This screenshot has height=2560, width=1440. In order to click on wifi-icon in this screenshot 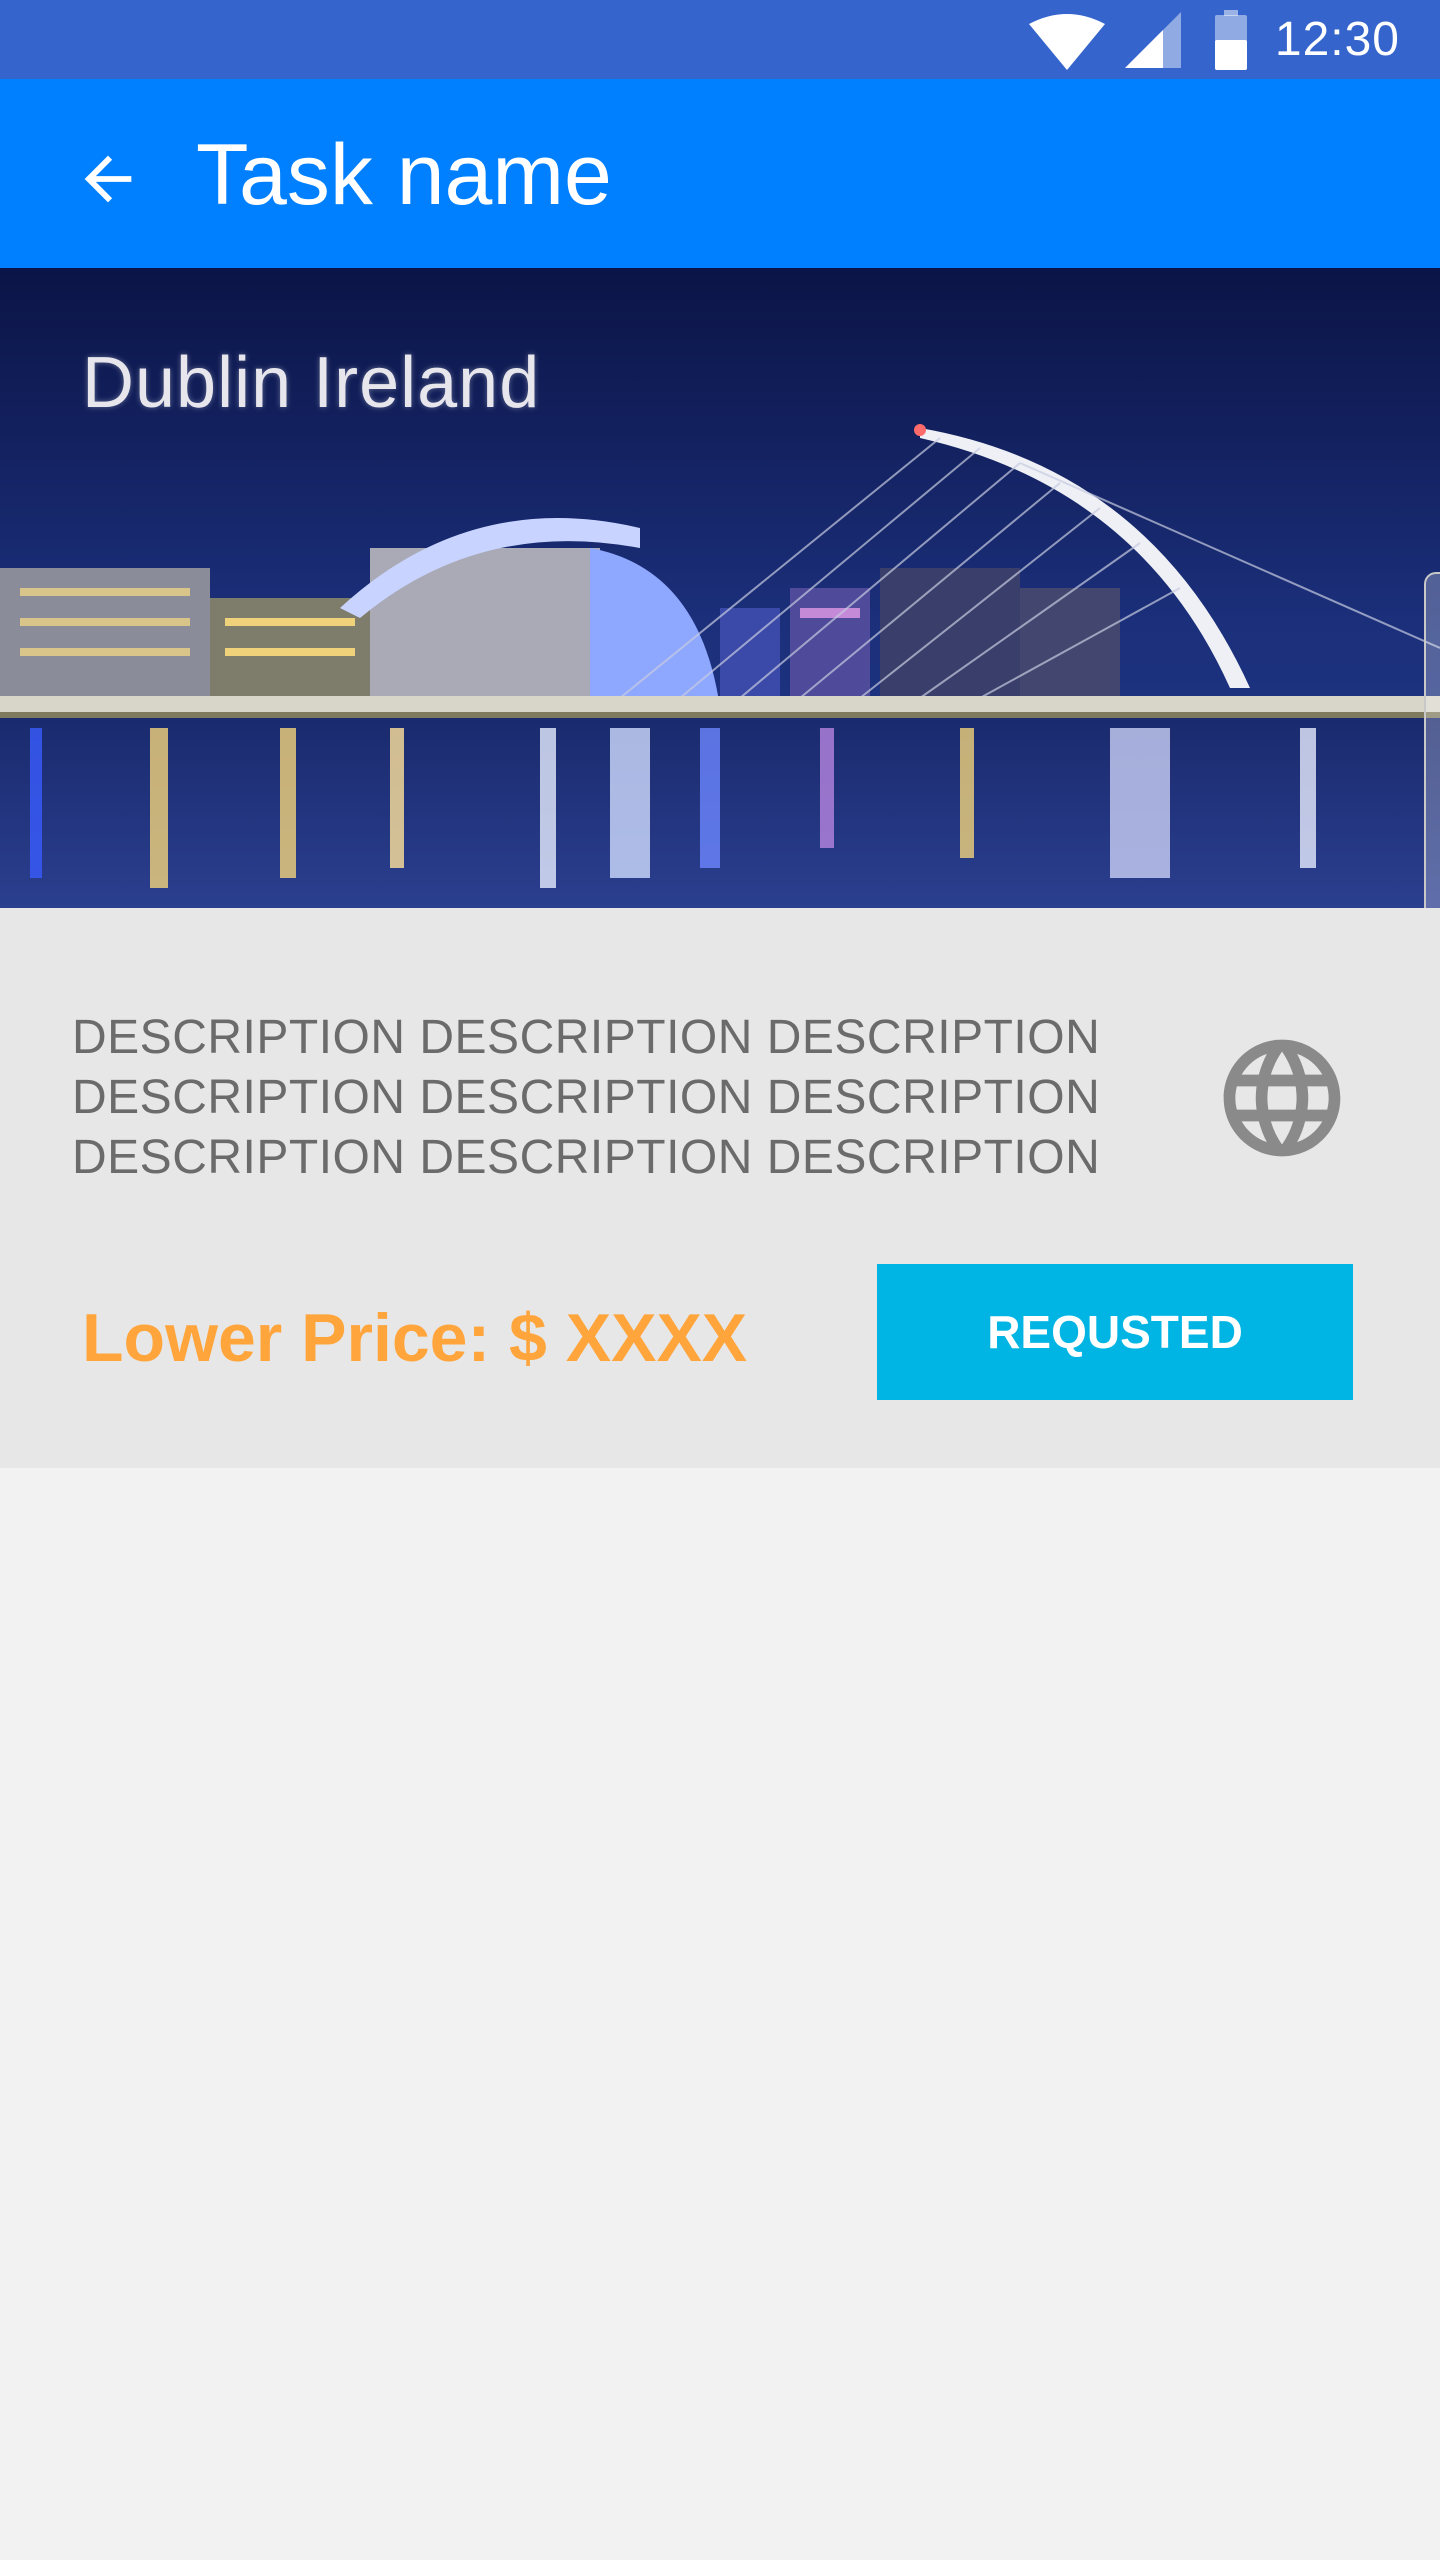, I will do `click(1067, 40)`.